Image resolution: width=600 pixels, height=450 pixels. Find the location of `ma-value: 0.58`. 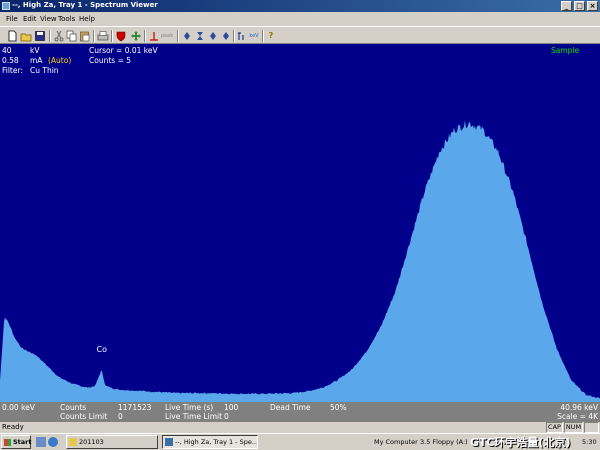

ma-value: 0.58 is located at coordinates (10, 60).